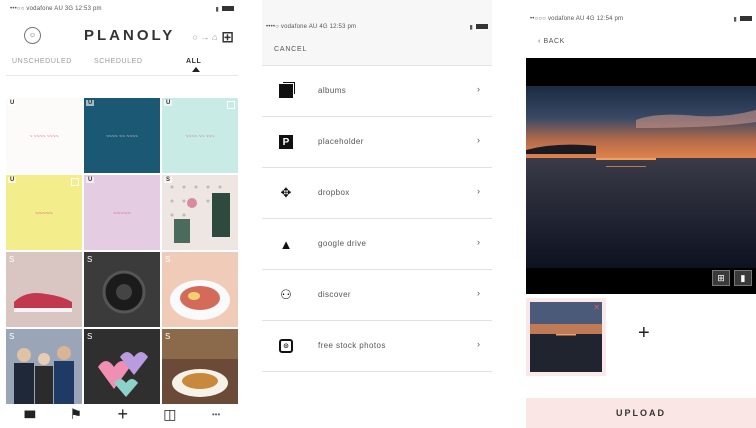 This screenshot has height=428, width=756. Describe the element at coordinates (123, 374) in the screenshot. I see `candy-hearts-photo` at that location.